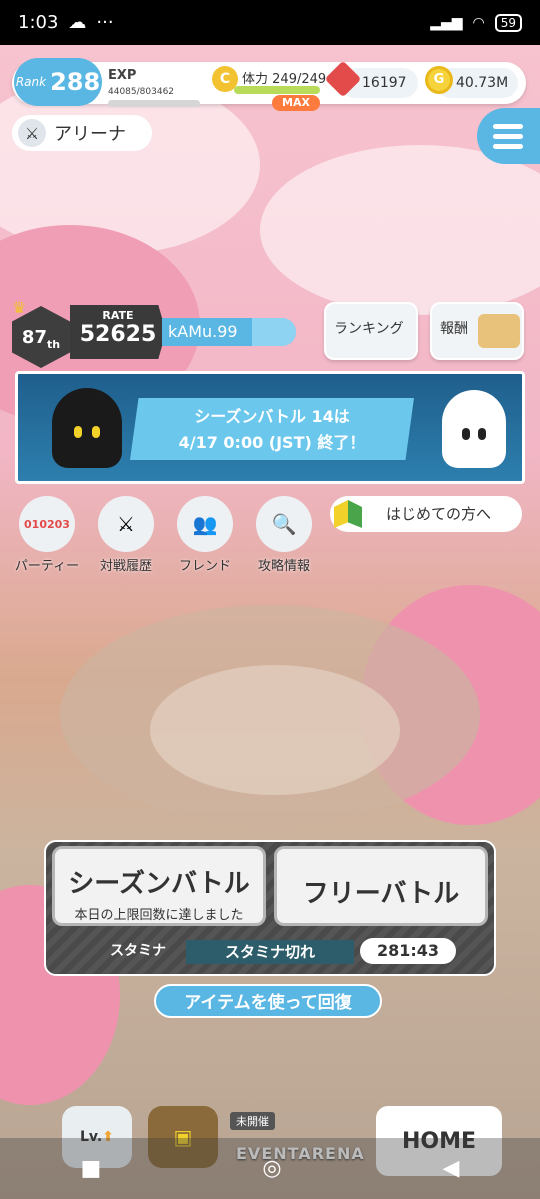  Describe the element at coordinates (90, 134) in the screenshot. I see `screen-title: アリーナ` at that location.